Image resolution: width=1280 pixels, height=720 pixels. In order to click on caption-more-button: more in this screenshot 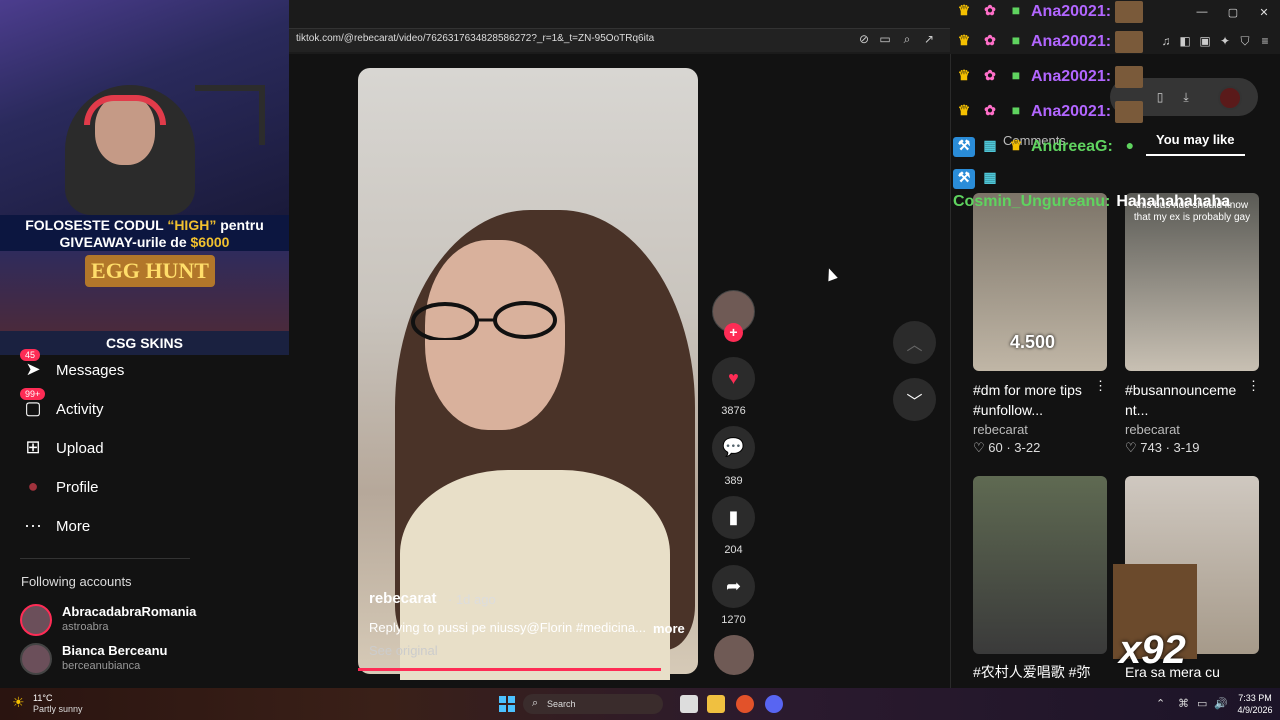, I will do `click(669, 628)`.